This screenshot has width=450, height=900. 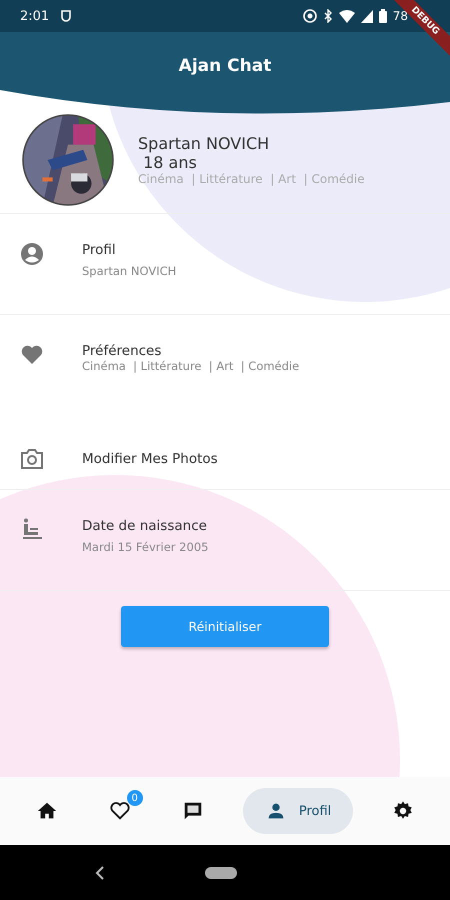 I want to click on settings-row: Préférences Cinéma | Littérature | Art | Comédie, so click(x=225, y=363).